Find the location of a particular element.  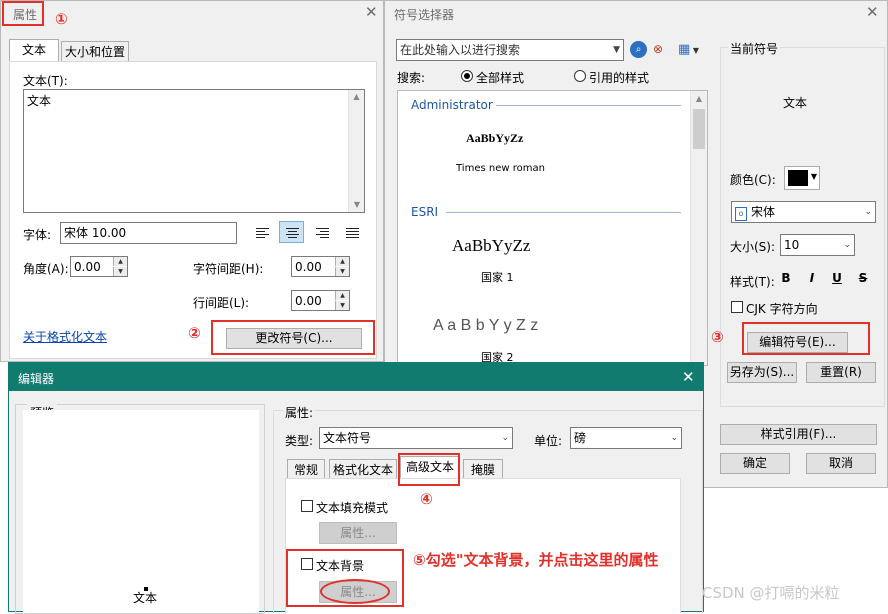

font-dropdown: o 宋体 ⌄ is located at coordinates (803, 212).